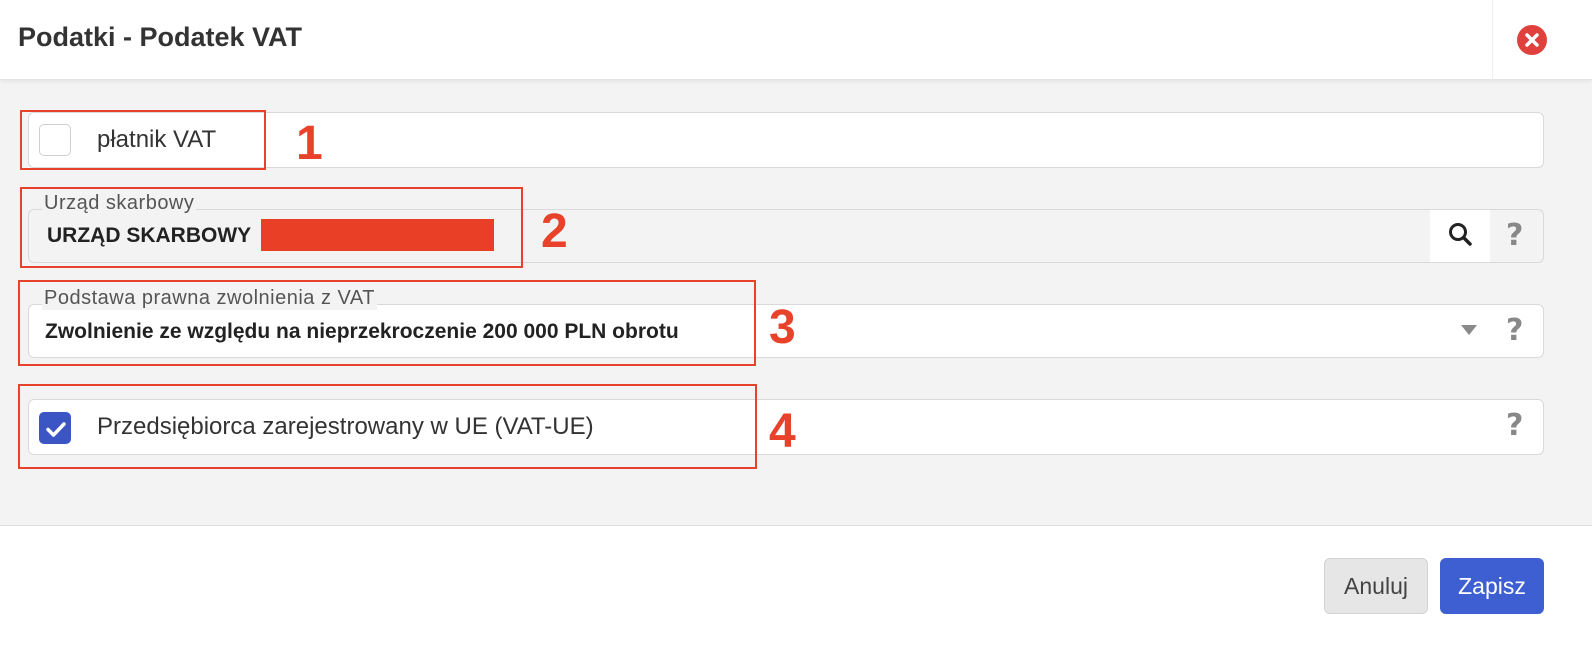 Image resolution: width=1592 pixels, height=652 pixels. I want to click on header-divider, so click(1492, 40).